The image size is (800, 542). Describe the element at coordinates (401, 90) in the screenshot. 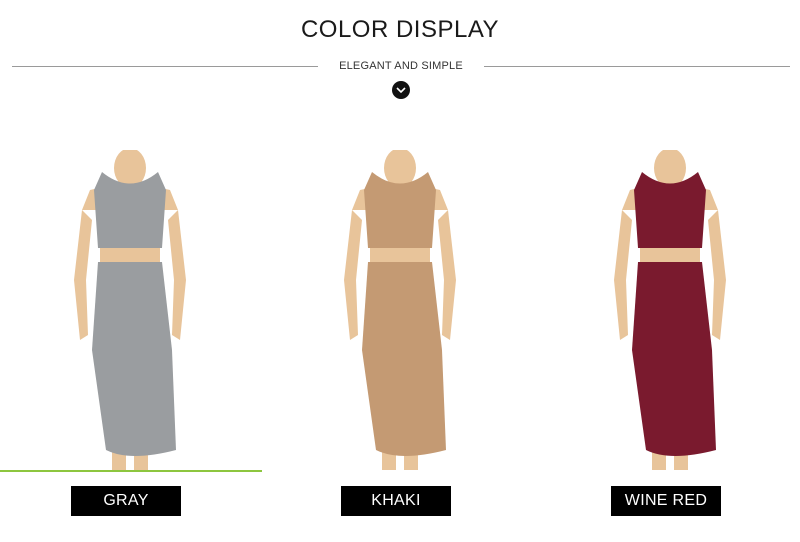

I see `chevron-down-icon` at that location.